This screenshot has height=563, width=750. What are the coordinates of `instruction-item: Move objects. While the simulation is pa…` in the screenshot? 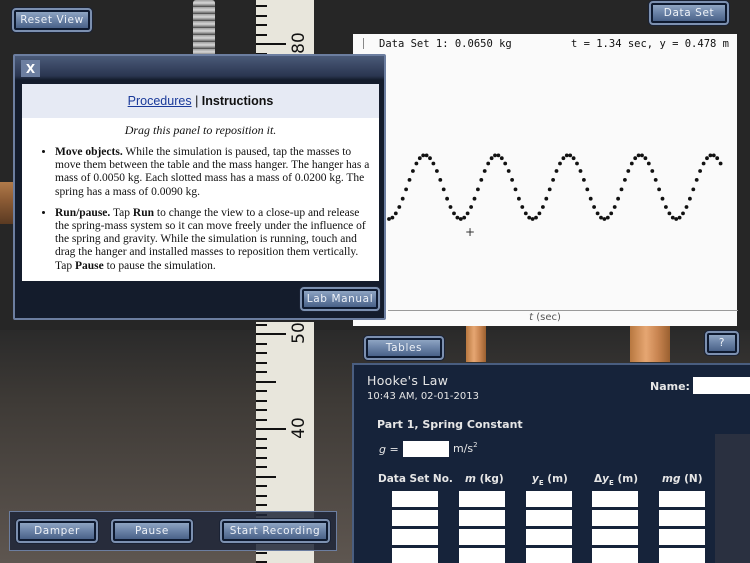 It's located at (214, 172).